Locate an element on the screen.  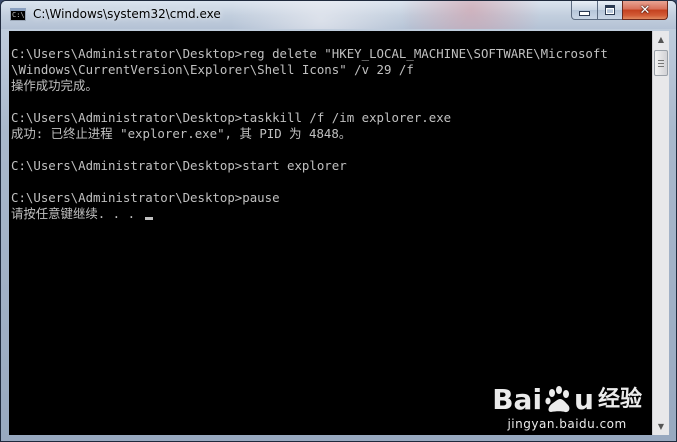
minimize-icon is located at coordinates (584, 13).